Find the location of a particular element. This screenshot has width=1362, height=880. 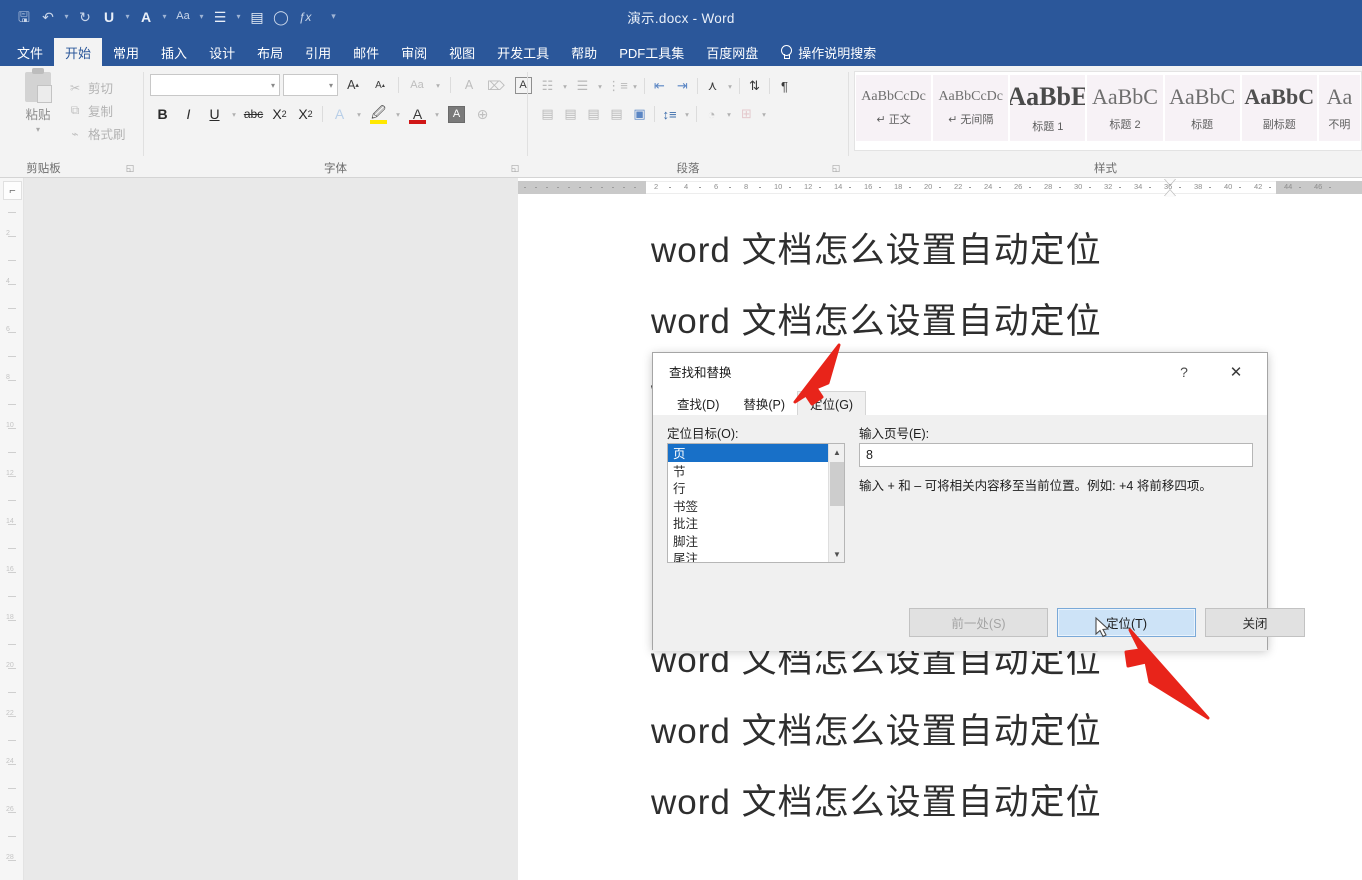

grow-font-icon: A ▴ is located at coordinates (353, 85).